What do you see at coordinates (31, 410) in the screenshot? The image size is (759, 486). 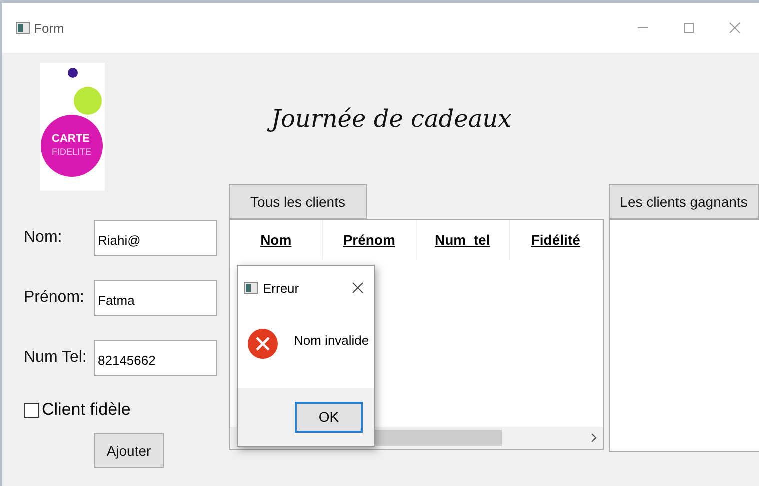 I see `checkbox` at bounding box center [31, 410].